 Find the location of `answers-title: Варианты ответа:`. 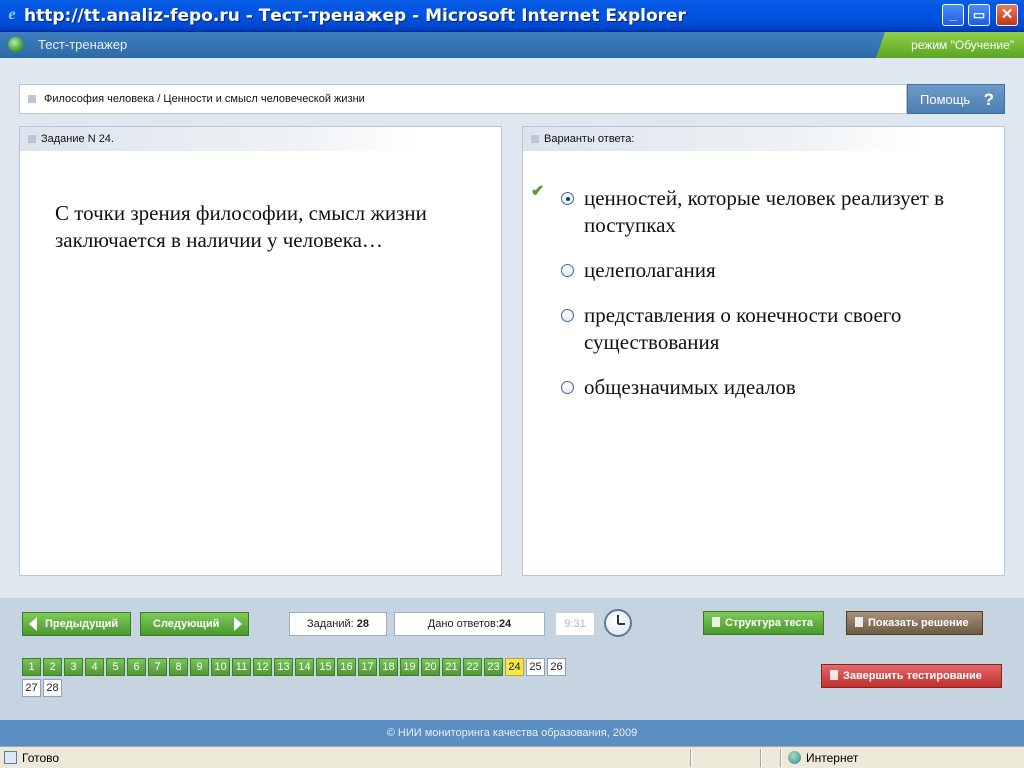

answers-title: Варианты ответа: is located at coordinates (589, 139).